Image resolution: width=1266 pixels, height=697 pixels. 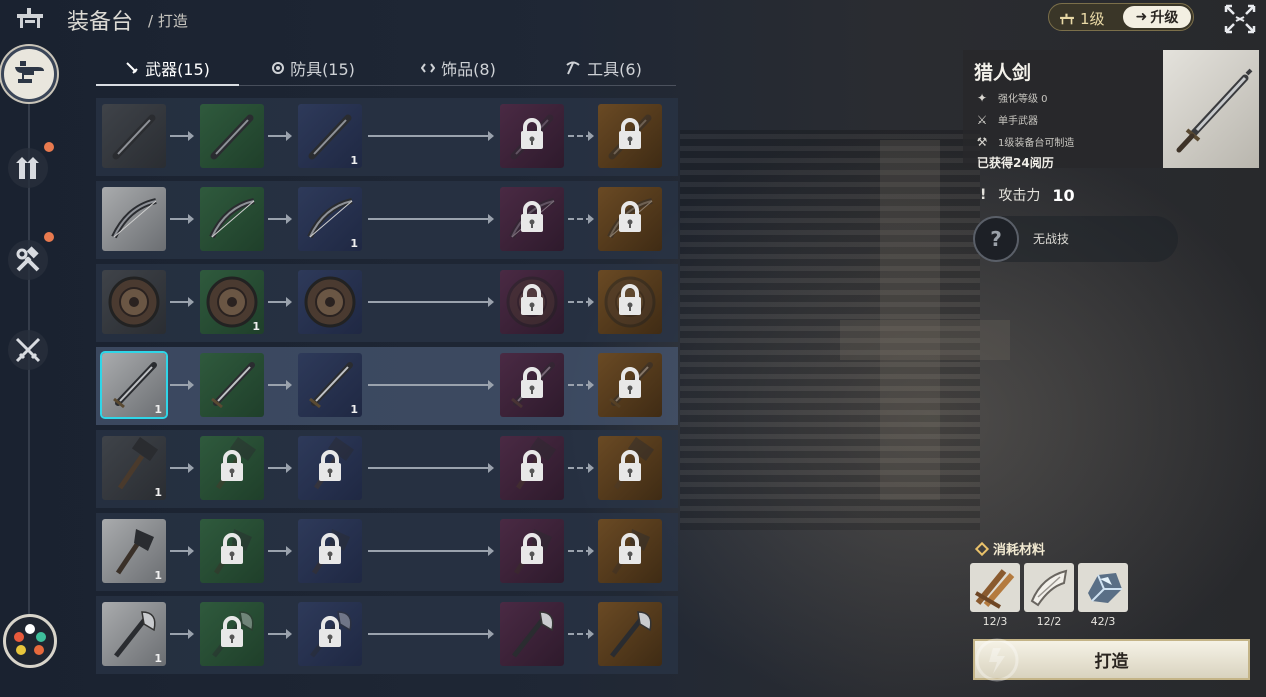 What do you see at coordinates (1011, 98) in the screenshot?
I see `enhance-level-row: ✦ 强化等级 0` at bounding box center [1011, 98].